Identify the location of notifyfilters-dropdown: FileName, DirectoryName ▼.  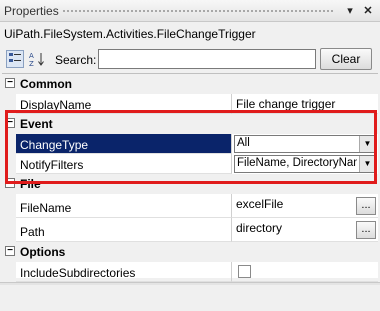
(305, 164).